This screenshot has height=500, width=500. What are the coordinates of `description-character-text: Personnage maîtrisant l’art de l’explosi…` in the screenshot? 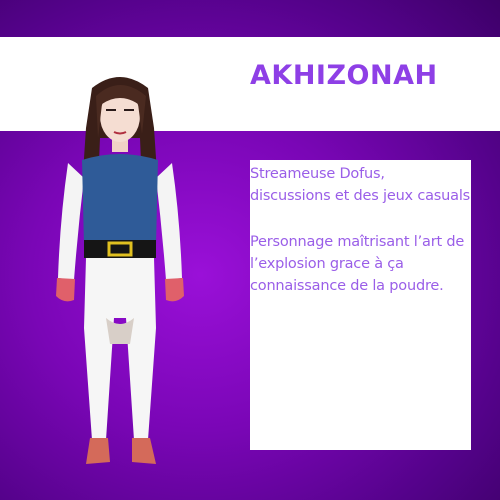 It's located at (357, 264).